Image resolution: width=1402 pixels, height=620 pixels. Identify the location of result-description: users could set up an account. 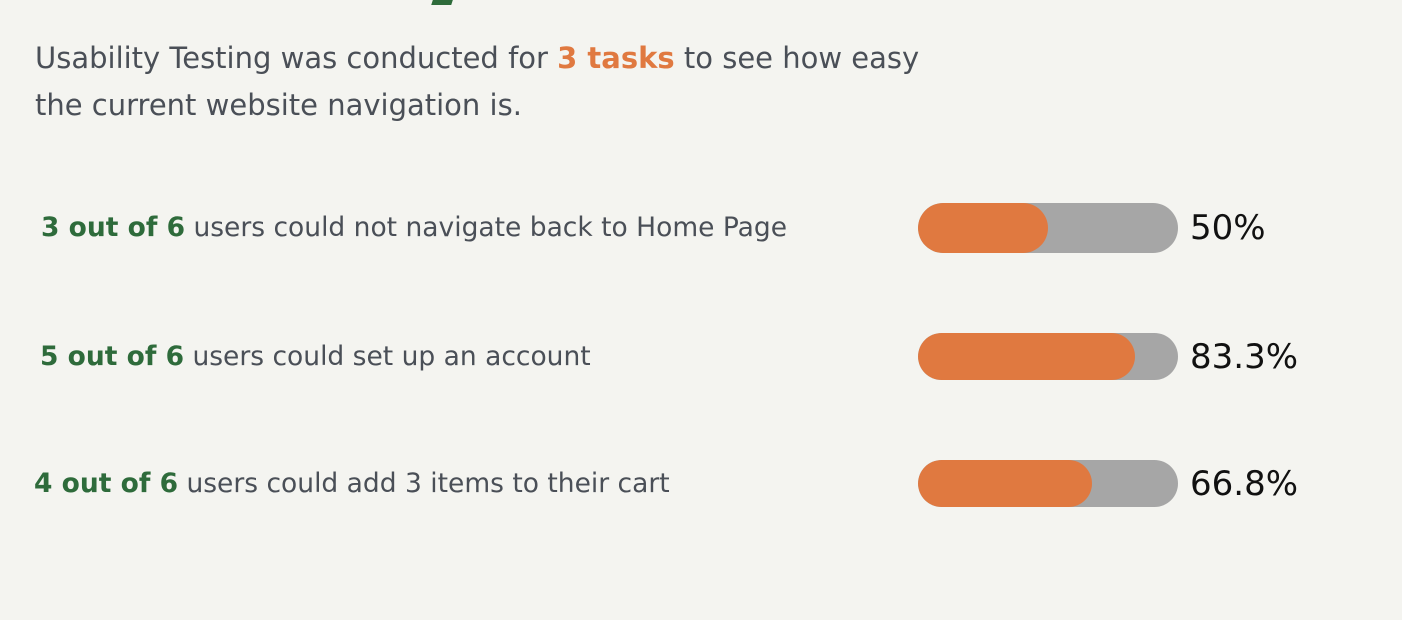
(387, 356).